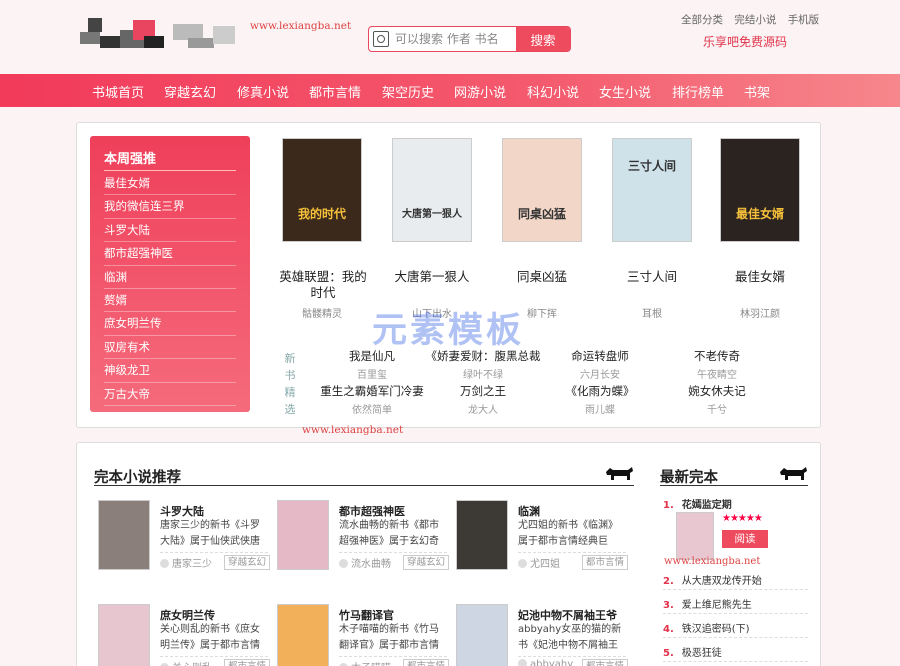  I want to click on author-name: 唐家三少, so click(192, 564).